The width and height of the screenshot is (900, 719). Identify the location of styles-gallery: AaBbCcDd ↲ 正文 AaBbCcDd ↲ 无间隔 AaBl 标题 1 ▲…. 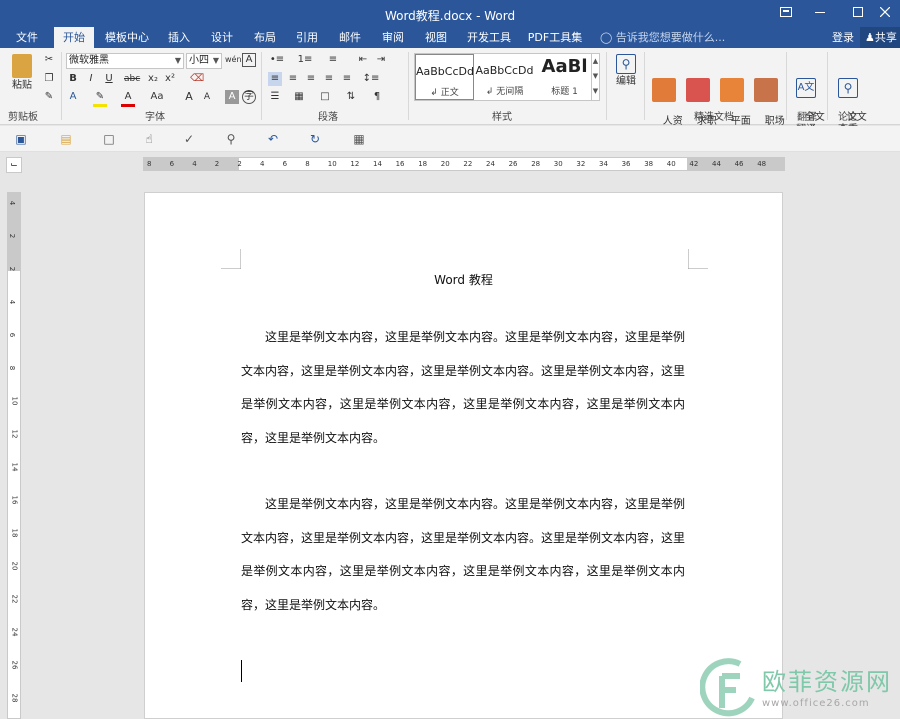
(507, 77).